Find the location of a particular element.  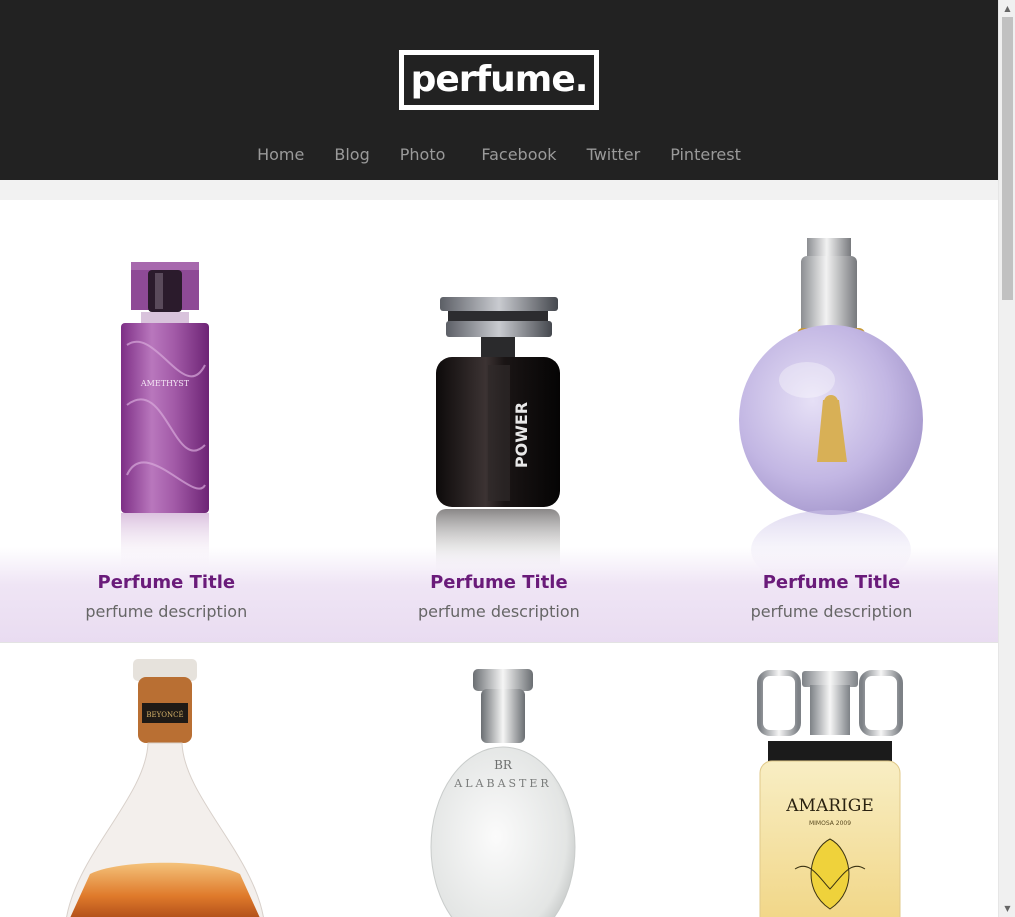

product-card: AMARIGE MIMOSA 2009 is located at coordinates (831, 780).